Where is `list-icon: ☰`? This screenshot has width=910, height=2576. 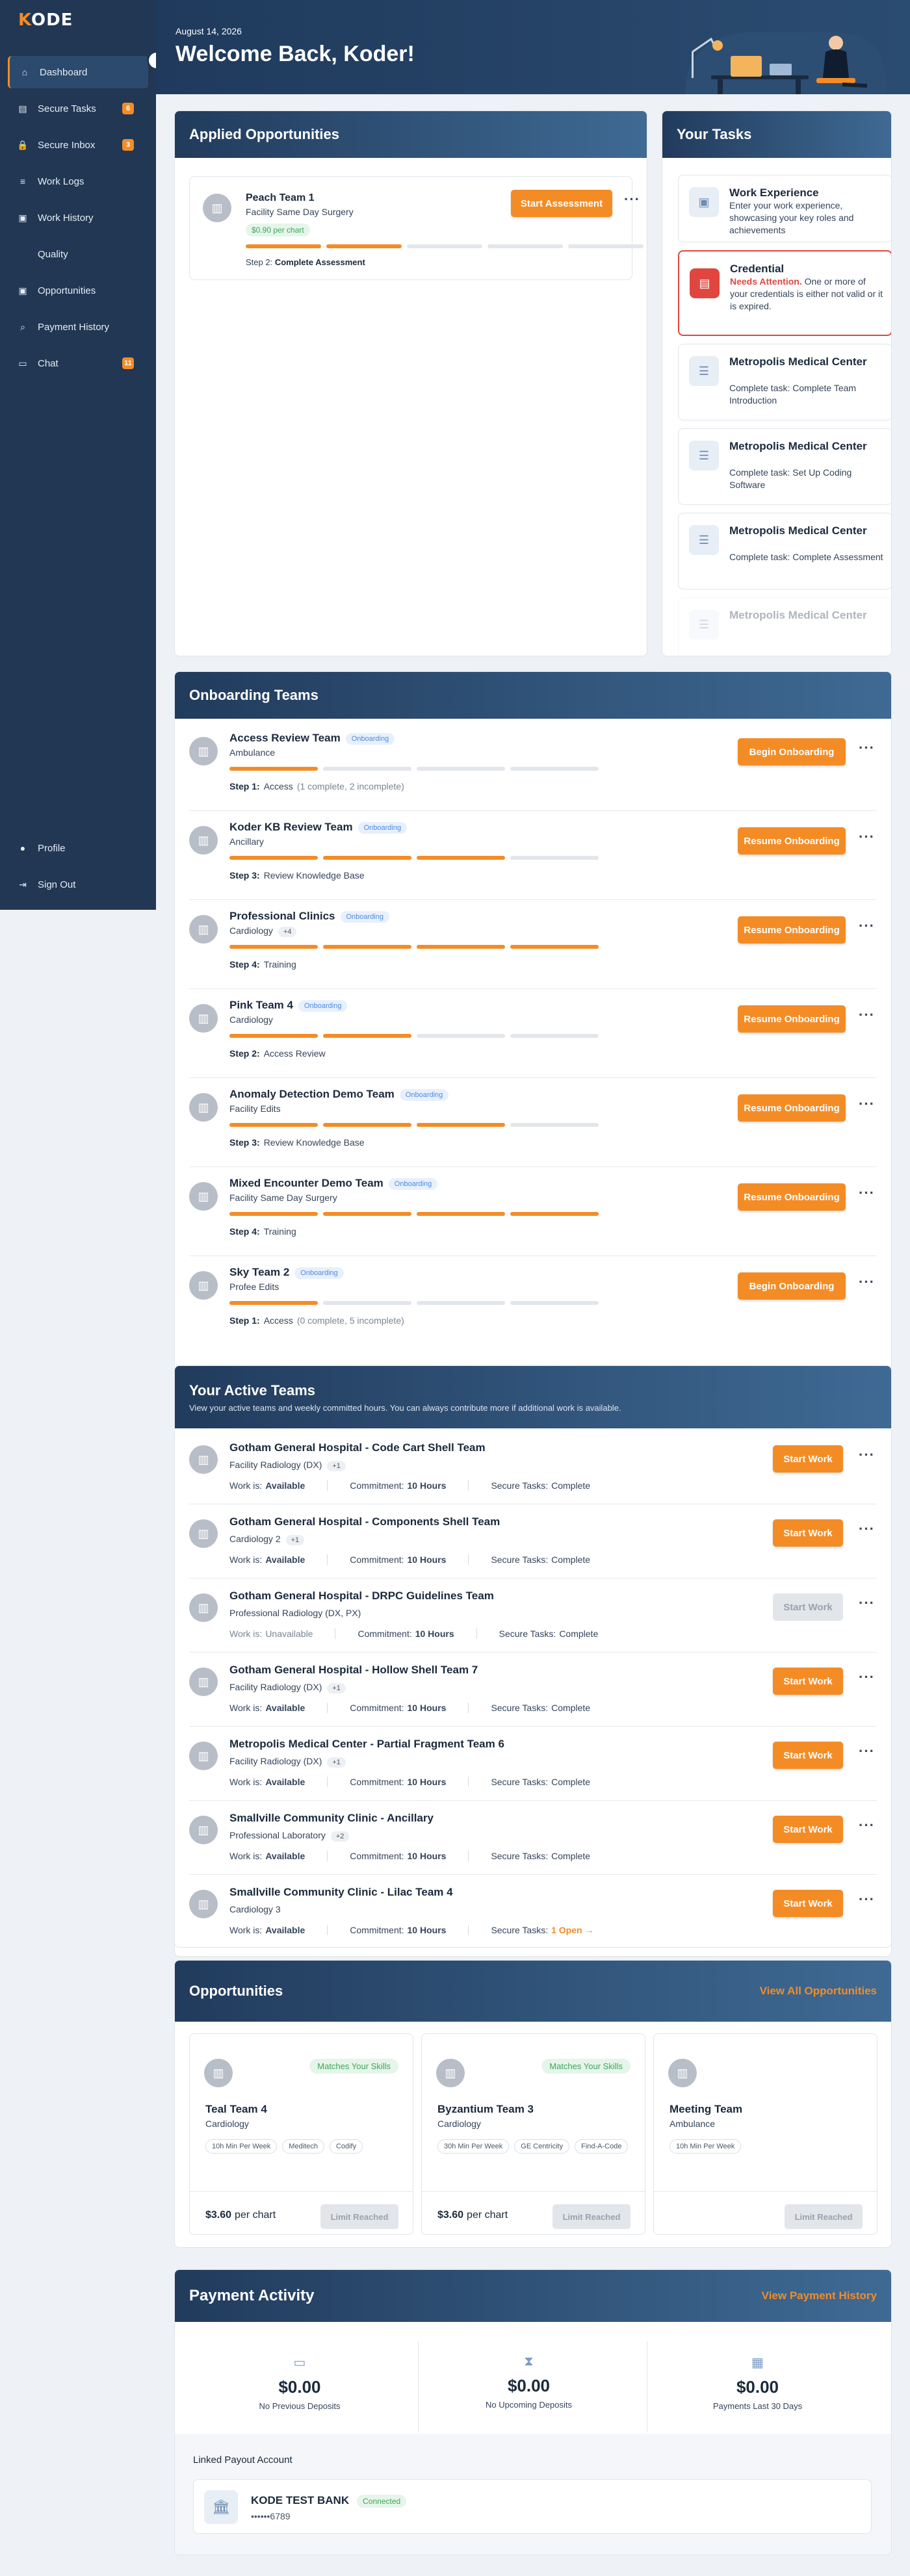 list-icon: ☰ is located at coordinates (704, 624).